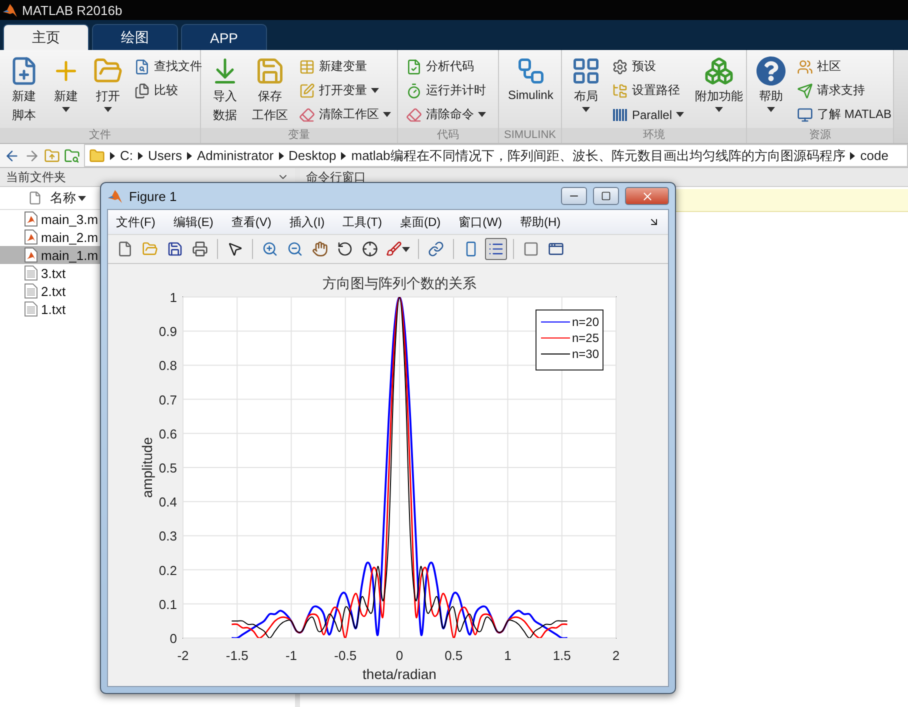  What do you see at coordinates (68, 198) in the screenshot?
I see `column-header: 名称` at bounding box center [68, 198].